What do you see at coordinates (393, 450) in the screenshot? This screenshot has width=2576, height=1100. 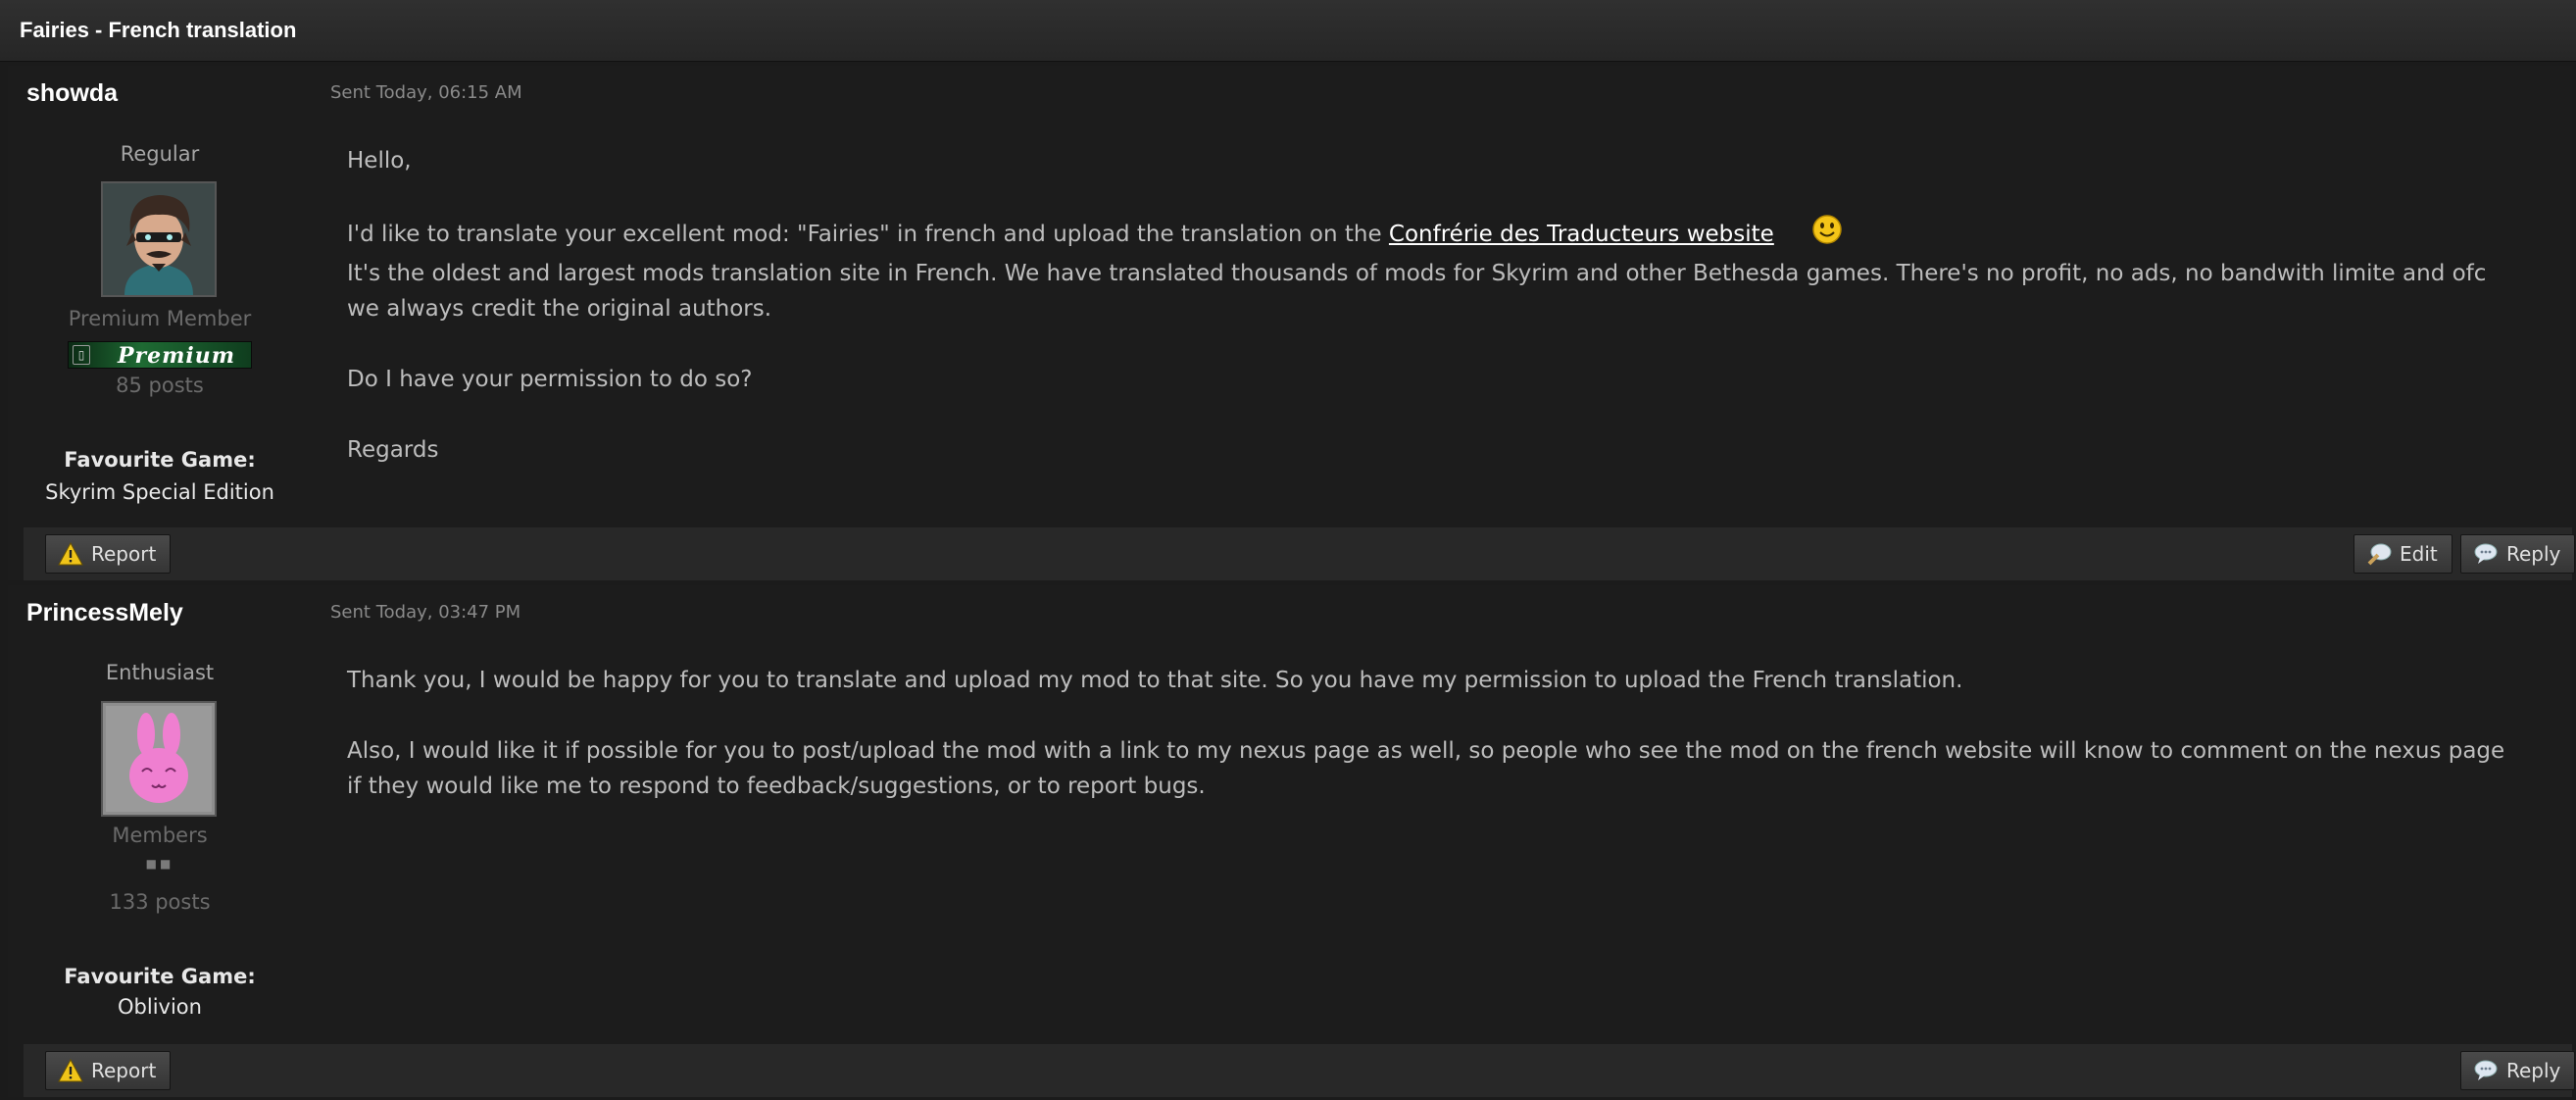 I see `closing-text: Regards` at bounding box center [393, 450].